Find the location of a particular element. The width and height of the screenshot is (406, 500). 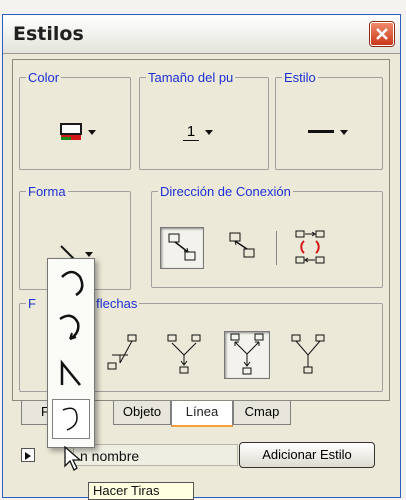

arc-curve-icon is located at coordinates (72, 283).